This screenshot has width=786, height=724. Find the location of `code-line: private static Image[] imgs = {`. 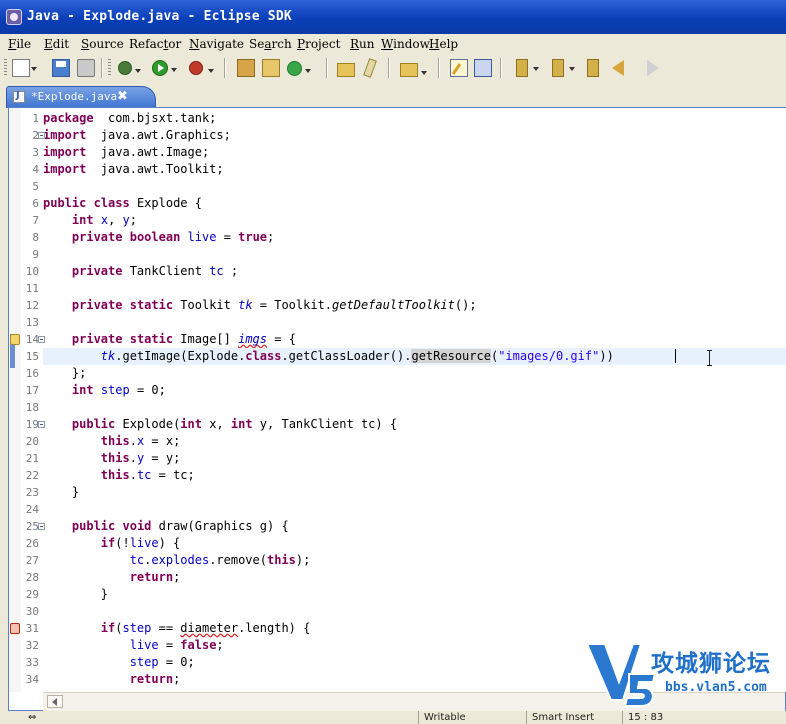

code-line: private static Image[] imgs = { is located at coordinates (414, 339).